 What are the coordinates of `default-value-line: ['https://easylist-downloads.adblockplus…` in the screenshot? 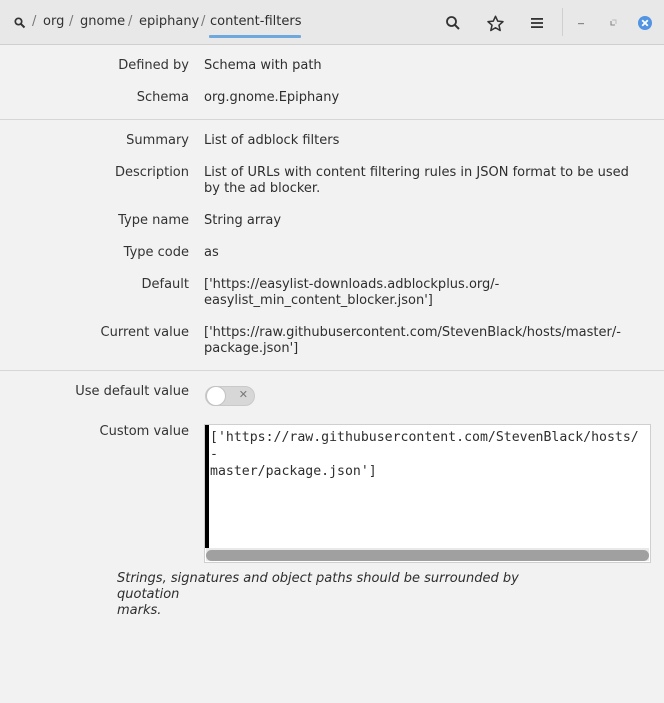 It's located at (352, 284).